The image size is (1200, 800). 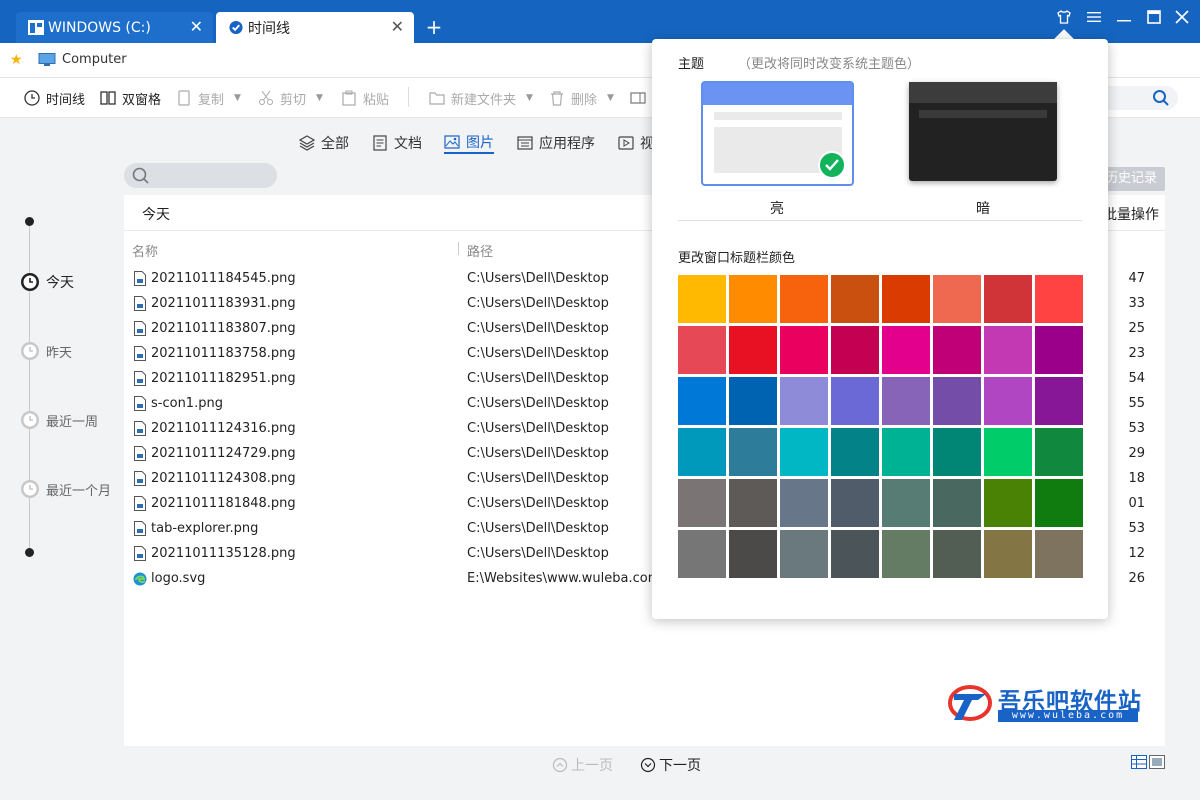 What do you see at coordinates (983, 131) in the screenshot?
I see `theme-dark-option` at bounding box center [983, 131].